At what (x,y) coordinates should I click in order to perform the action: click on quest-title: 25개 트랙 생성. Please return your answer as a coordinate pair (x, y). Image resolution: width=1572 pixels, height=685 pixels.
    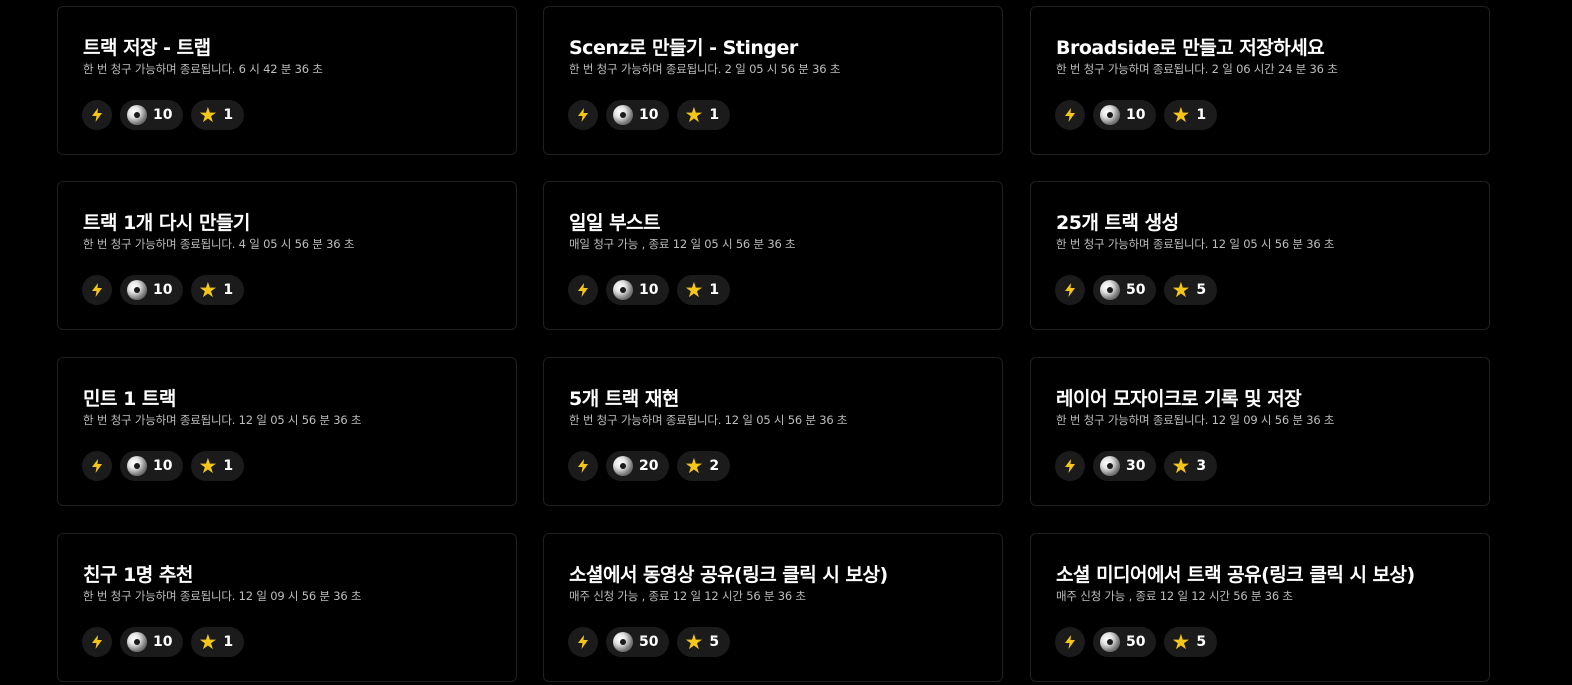
    Looking at the image, I should click on (1117, 223).